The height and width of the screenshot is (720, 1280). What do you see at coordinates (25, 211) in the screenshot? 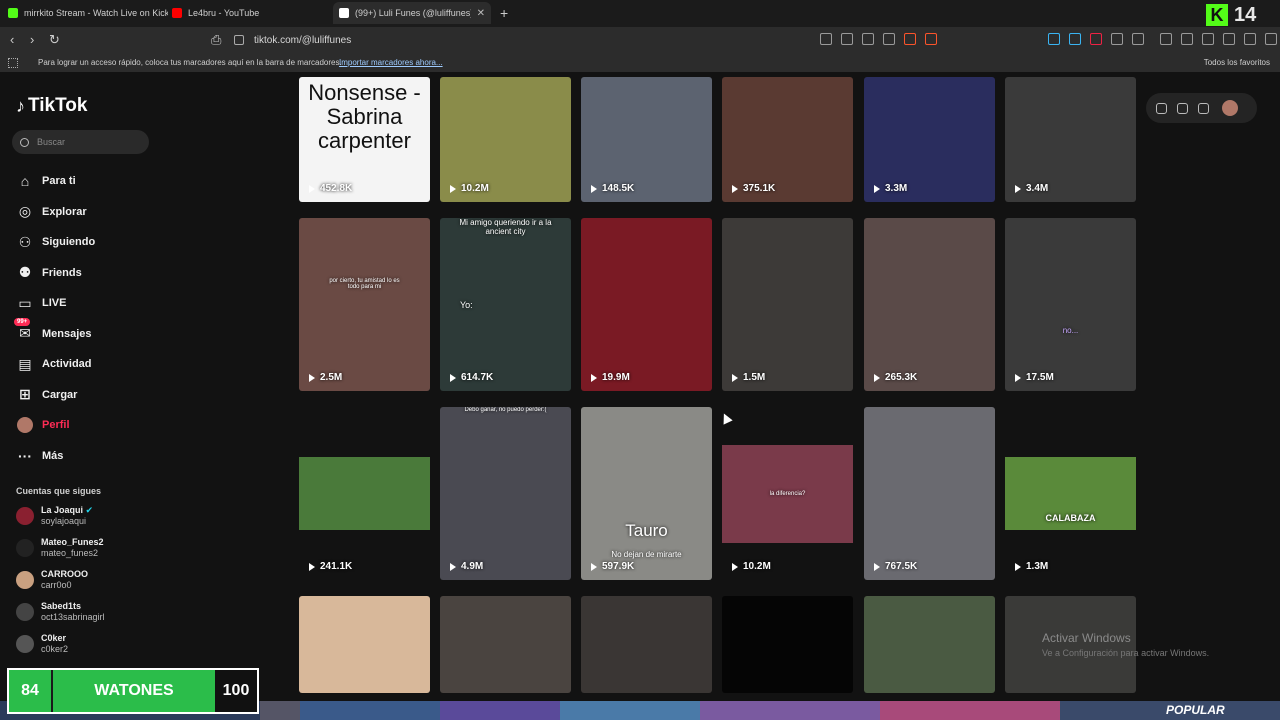
I see `compass-icon: ◎` at bounding box center [25, 211].